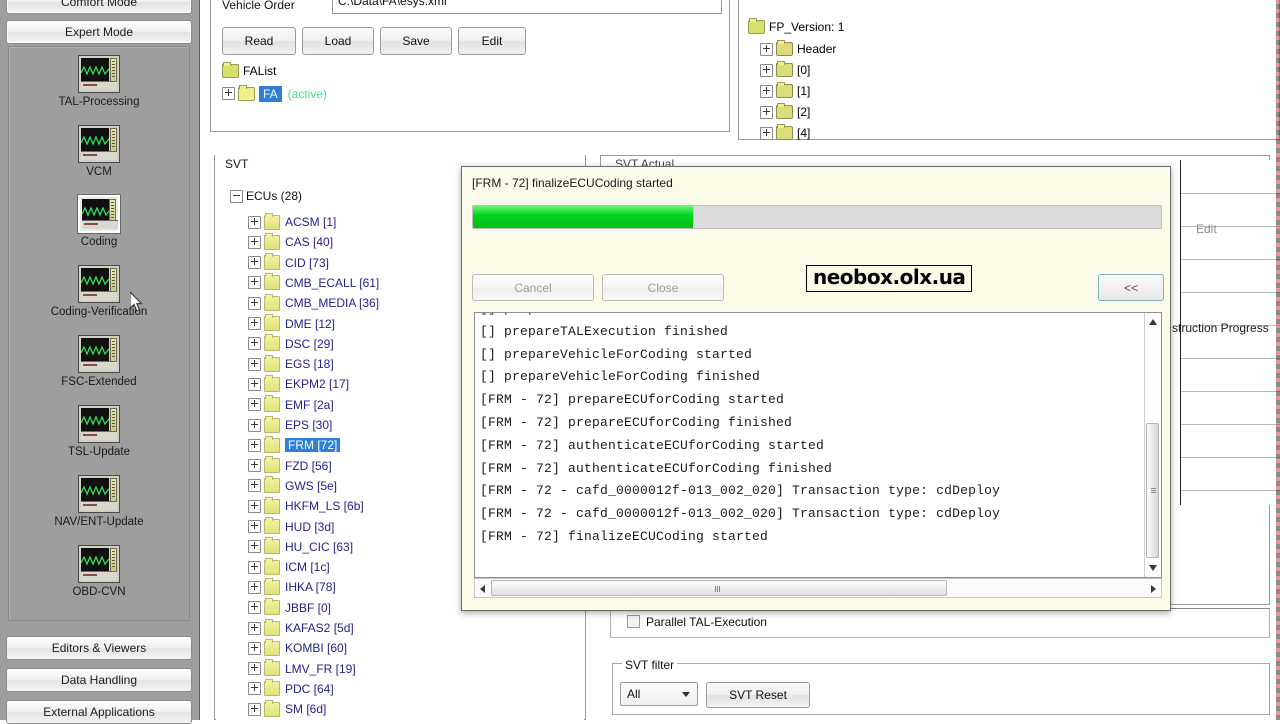 The height and width of the screenshot is (724, 1280). I want to click on sidebar-item-coding: Coding, so click(99, 221).